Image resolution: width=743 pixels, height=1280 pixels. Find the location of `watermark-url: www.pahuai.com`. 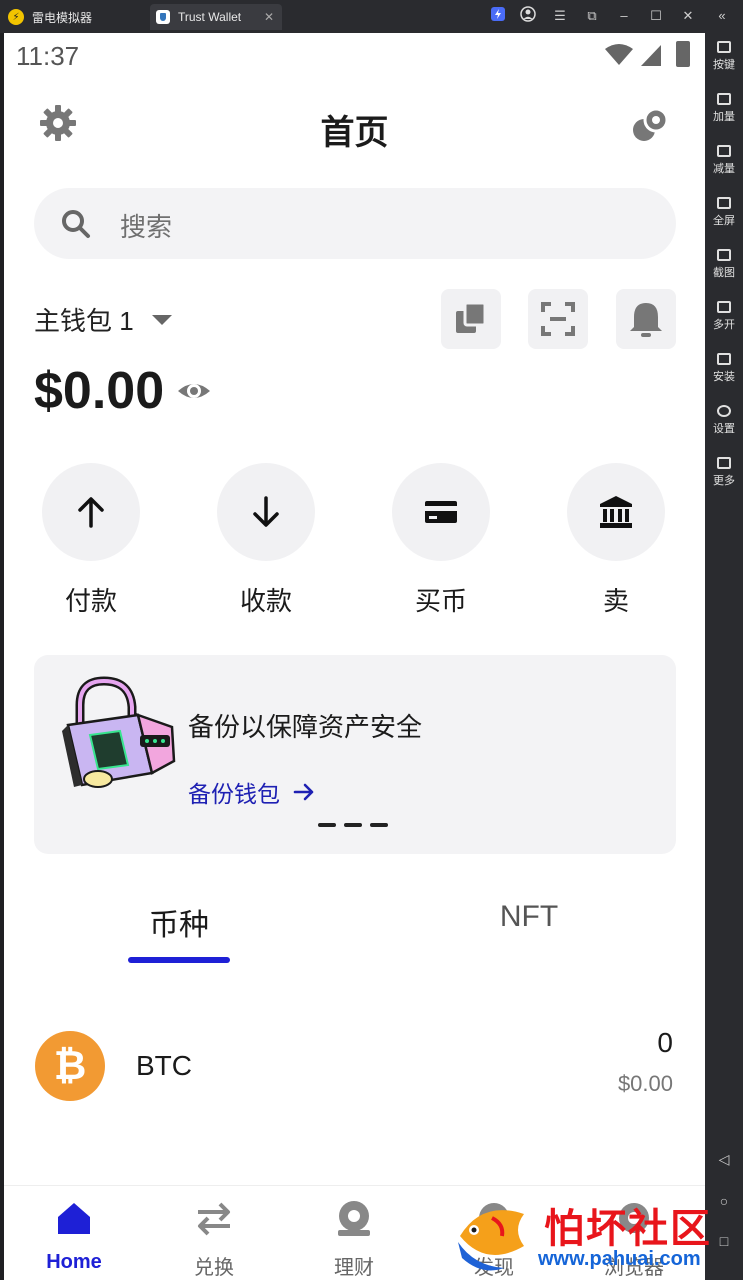

watermark-url: www.pahuai.com is located at coordinates (619, 1259).